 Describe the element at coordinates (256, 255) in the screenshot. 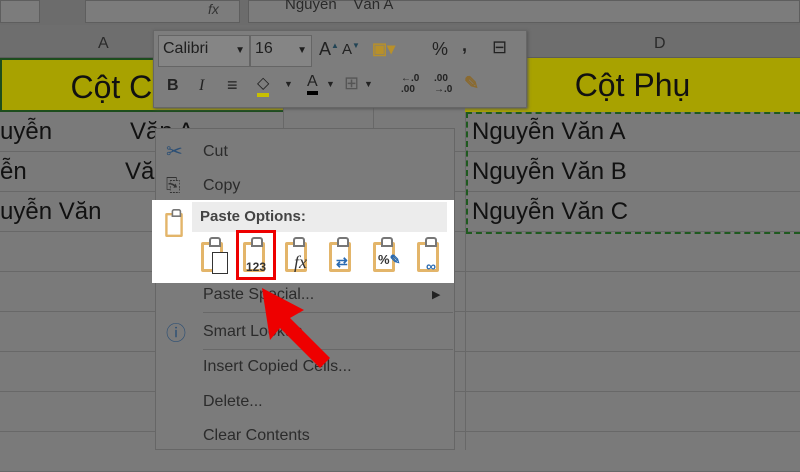

I see `selected-highlight-box` at that location.